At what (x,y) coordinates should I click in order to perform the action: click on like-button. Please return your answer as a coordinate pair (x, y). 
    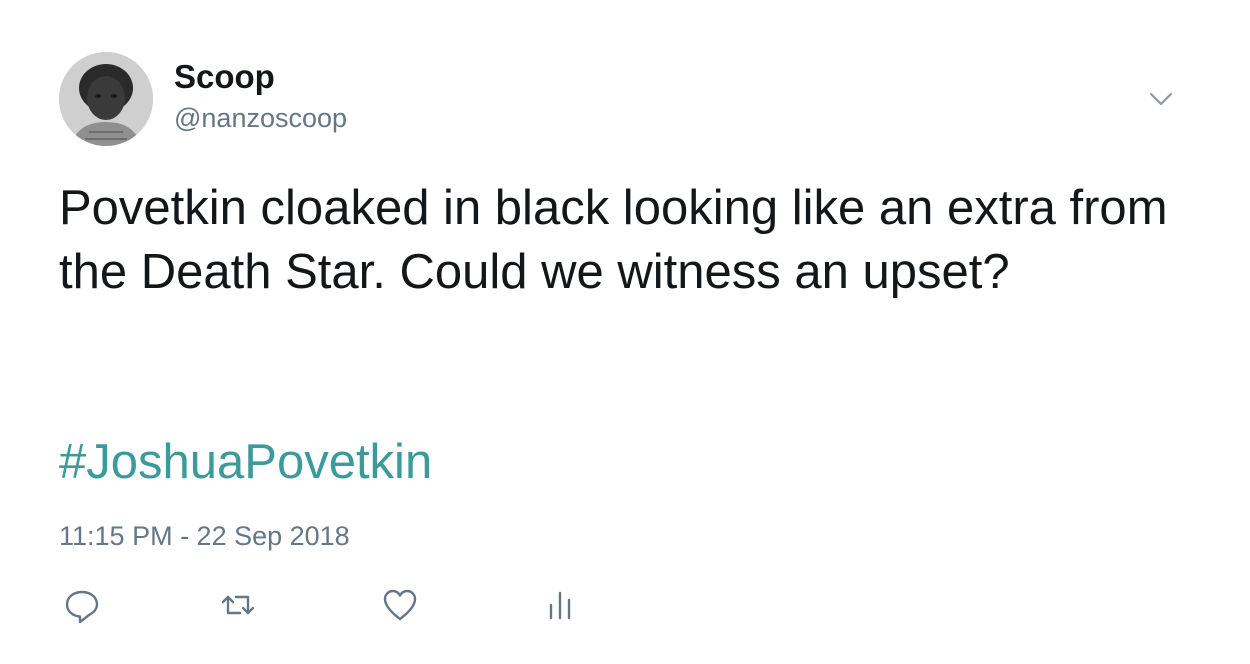
    Looking at the image, I should click on (400, 605).